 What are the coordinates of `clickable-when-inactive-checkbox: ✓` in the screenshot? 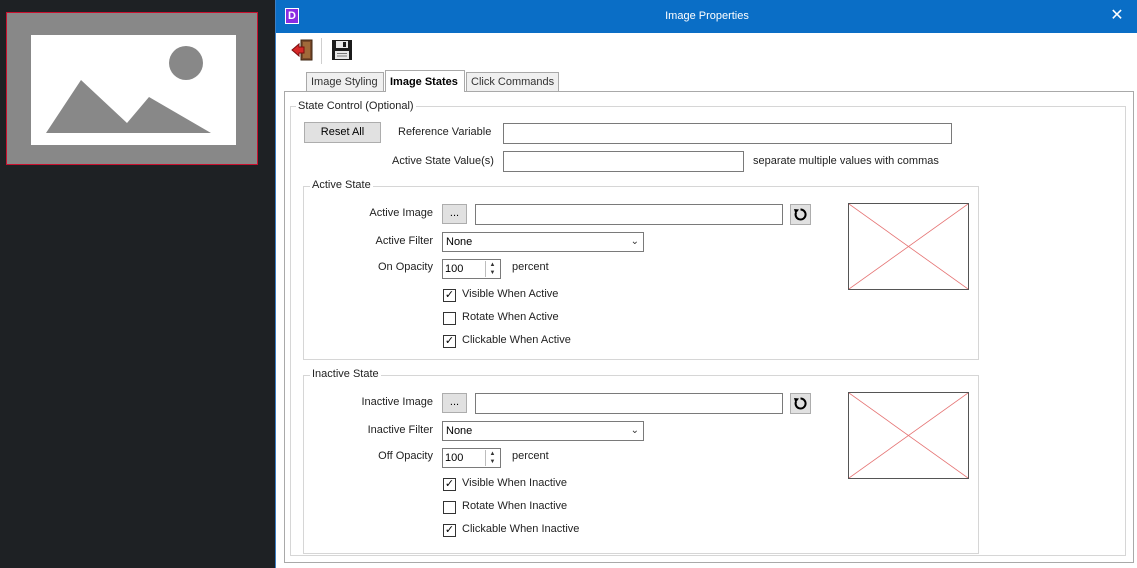 It's located at (449, 530).